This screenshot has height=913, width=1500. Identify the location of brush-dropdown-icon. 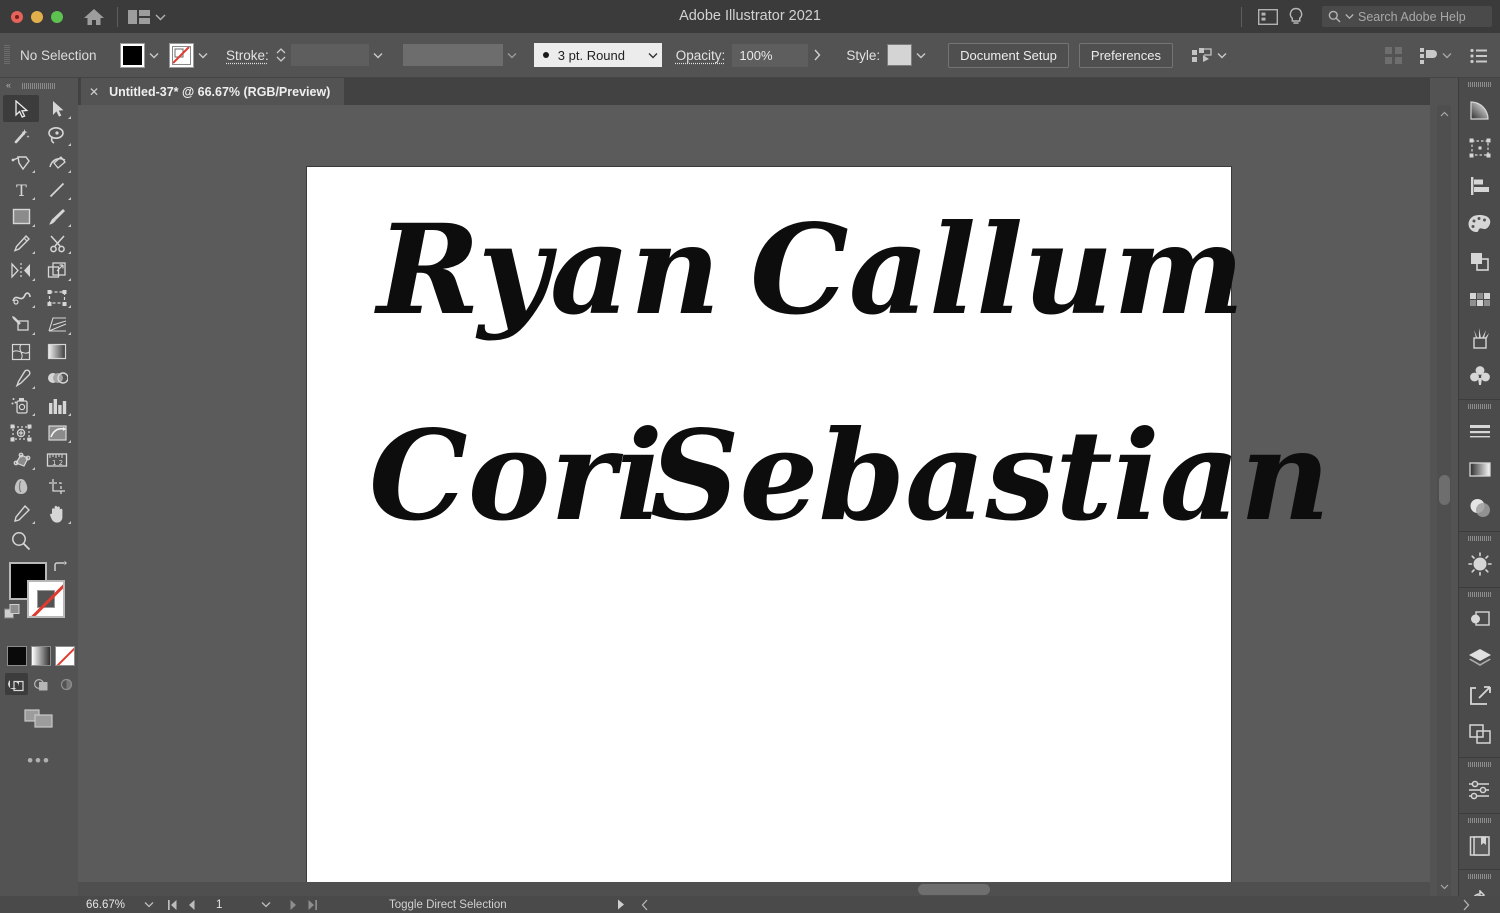
(652, 55).